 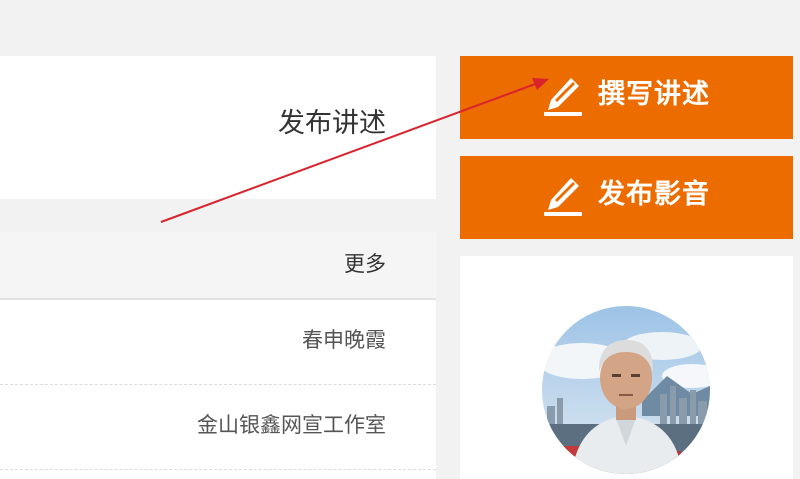 What do you see at coordinates (291, 425) in the screenshot?
I see `list-item-author: 金山银鑫网宣工作室` at bounding box center [291, 425].